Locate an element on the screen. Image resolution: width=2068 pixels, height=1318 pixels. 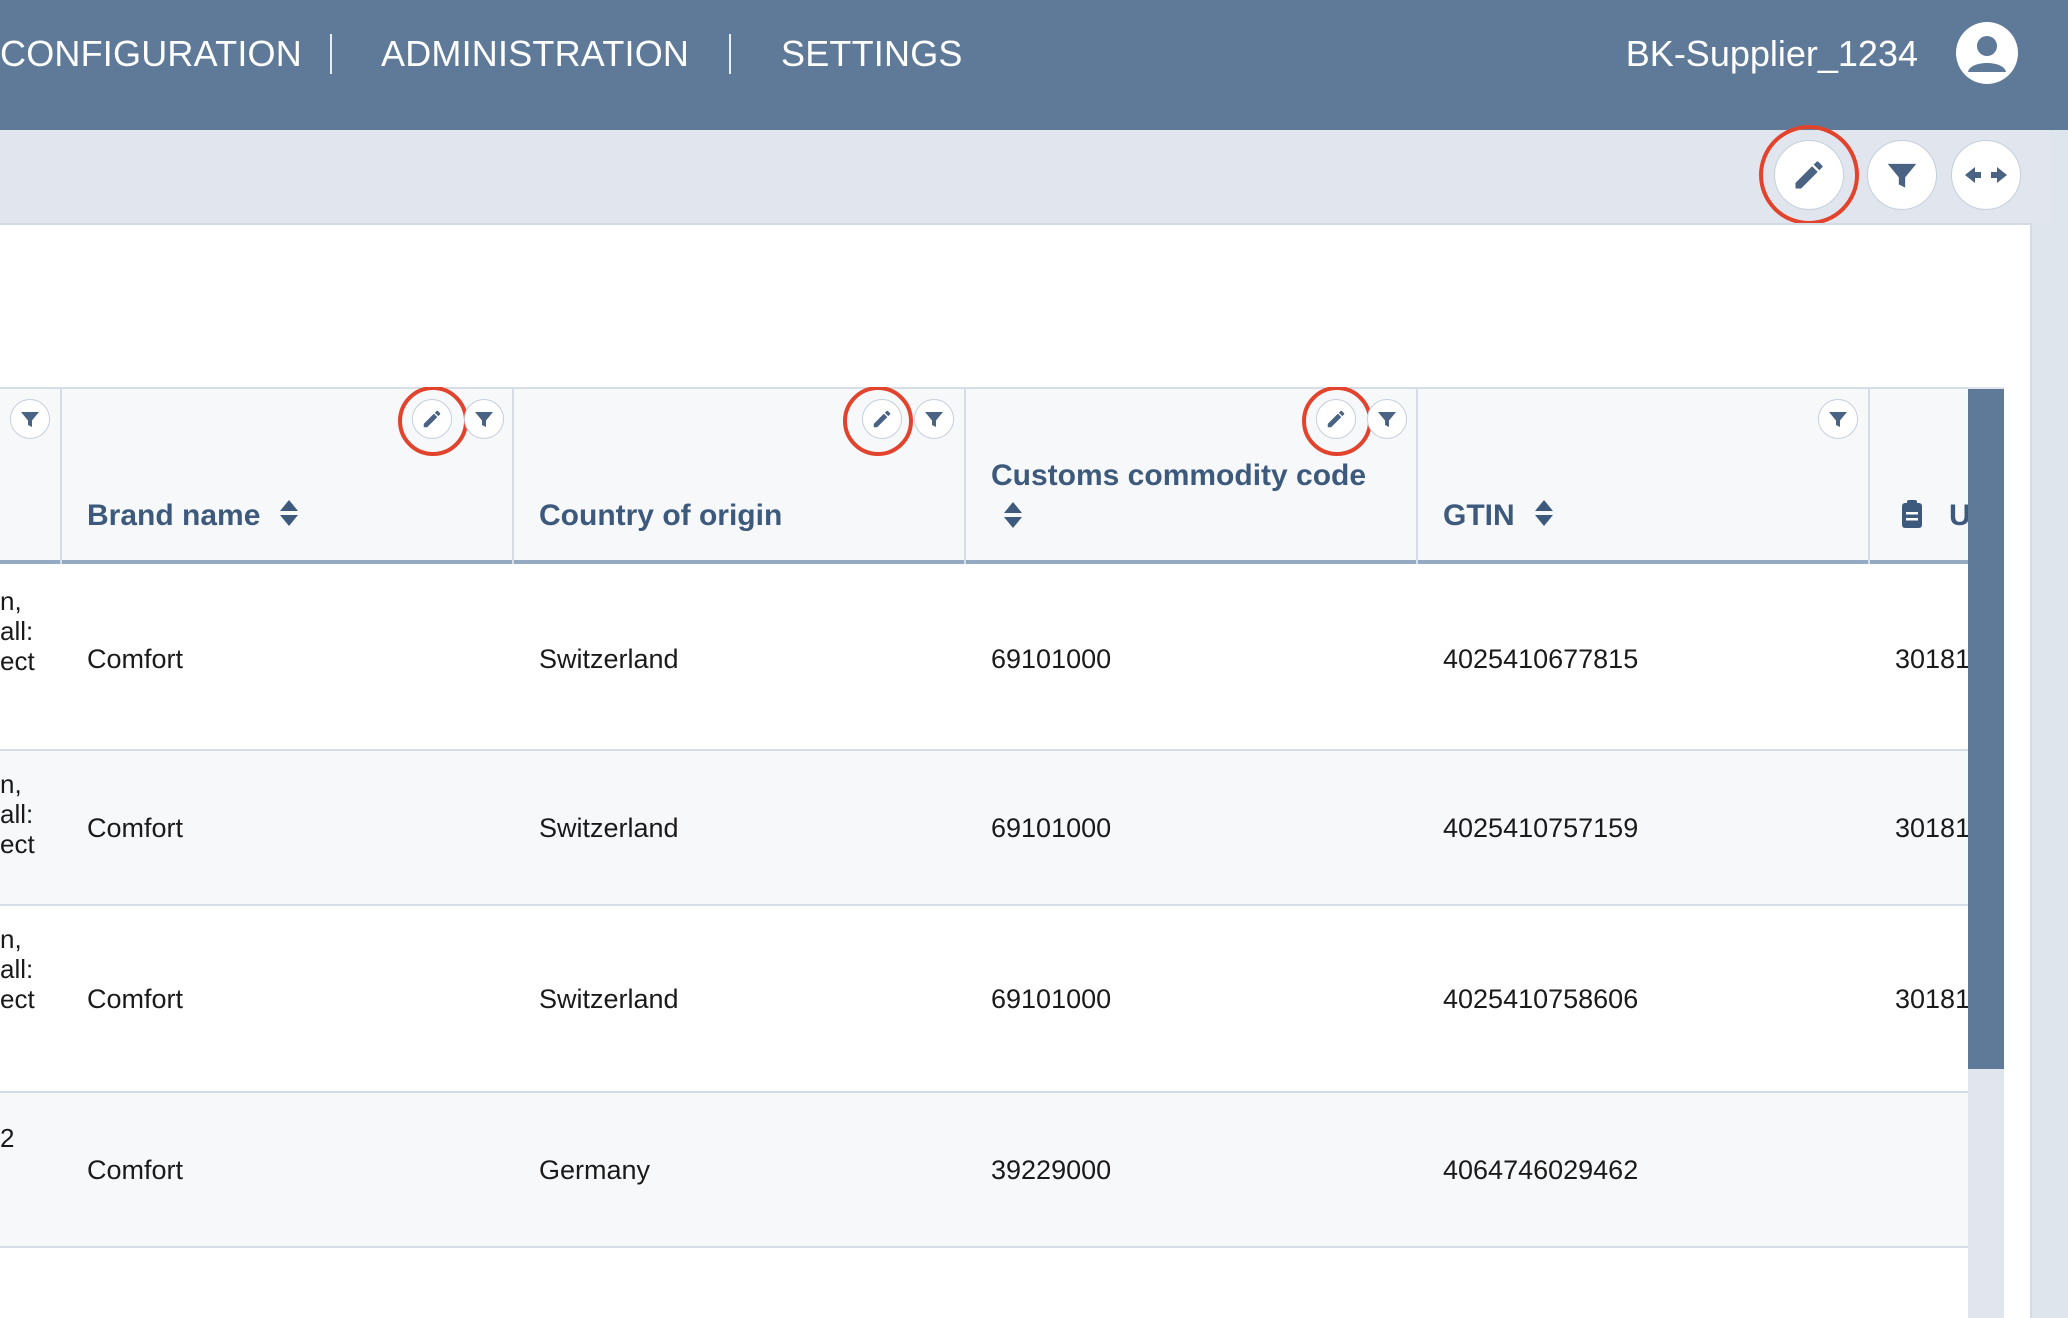
column-filter-button is located at coordinates (30, 419).